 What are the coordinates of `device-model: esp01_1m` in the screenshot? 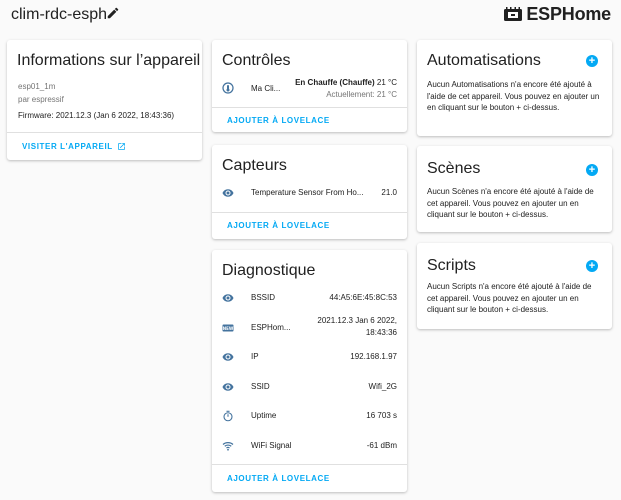 It's located at (37, 86).